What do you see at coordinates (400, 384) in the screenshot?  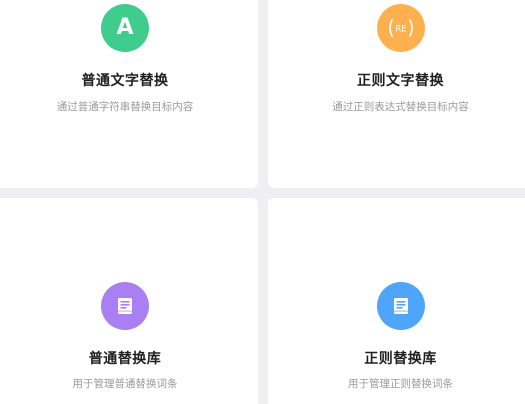 I see `card-description: 用于管理正则替换词条` at bounding box center [400, 384].